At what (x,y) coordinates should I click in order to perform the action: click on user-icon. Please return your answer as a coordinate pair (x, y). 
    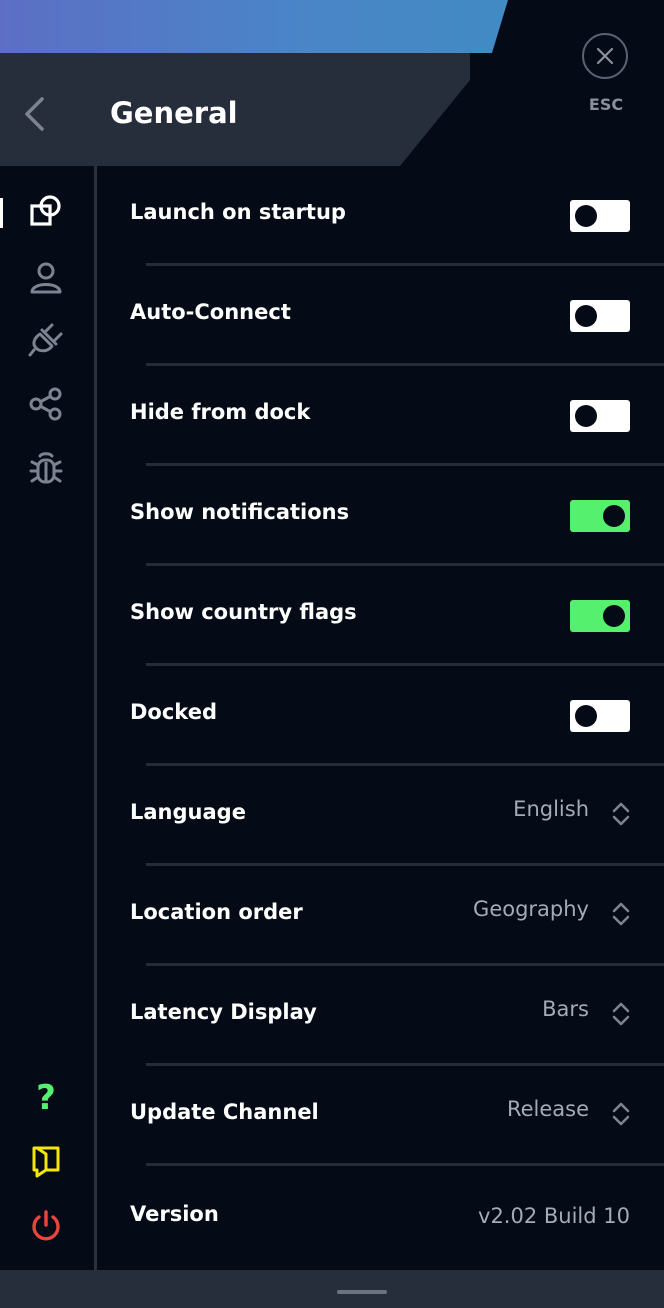
    Looking at the image, I should click on (46, 278).